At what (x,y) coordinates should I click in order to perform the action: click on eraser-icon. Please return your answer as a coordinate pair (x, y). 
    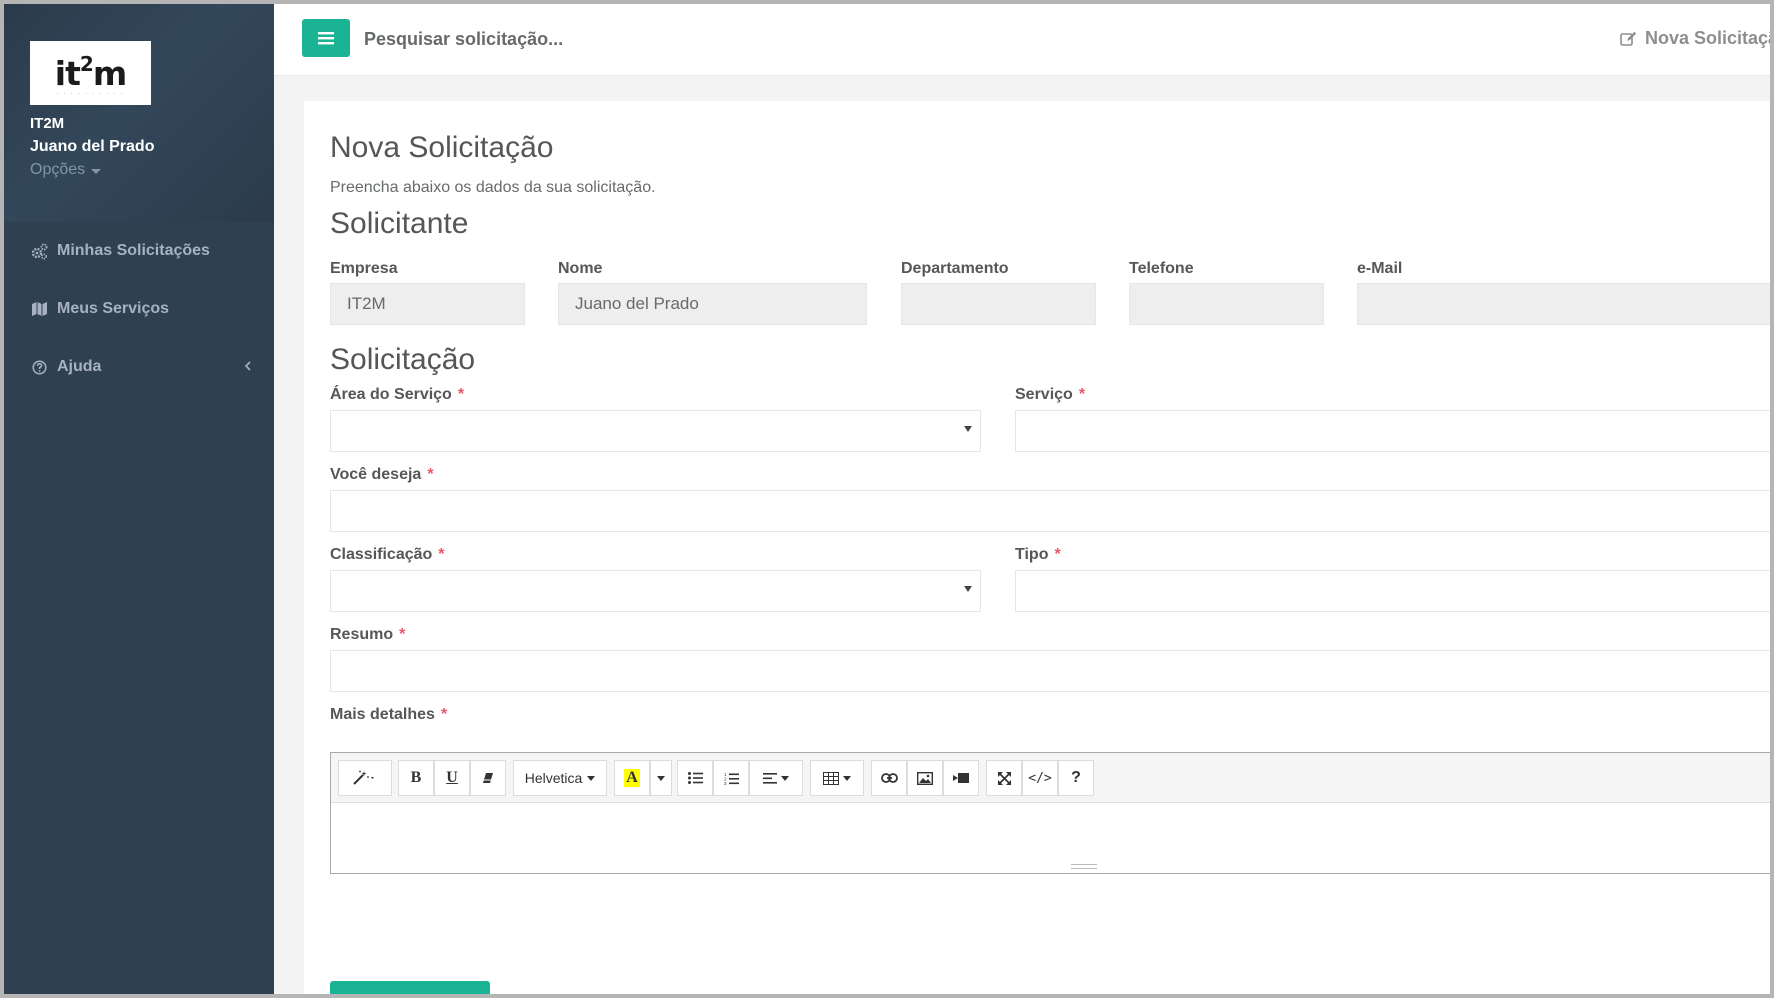
    Looking at the image, I should click on (488, 778).